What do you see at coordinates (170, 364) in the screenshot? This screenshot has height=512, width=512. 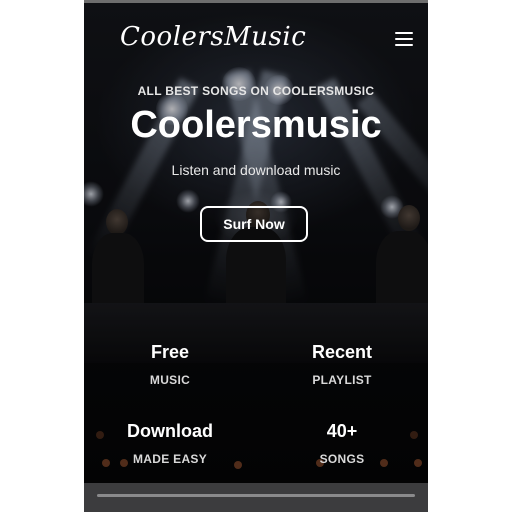 I see `stat-free-music: Free MUSIC` at bounding box center [170, 364].